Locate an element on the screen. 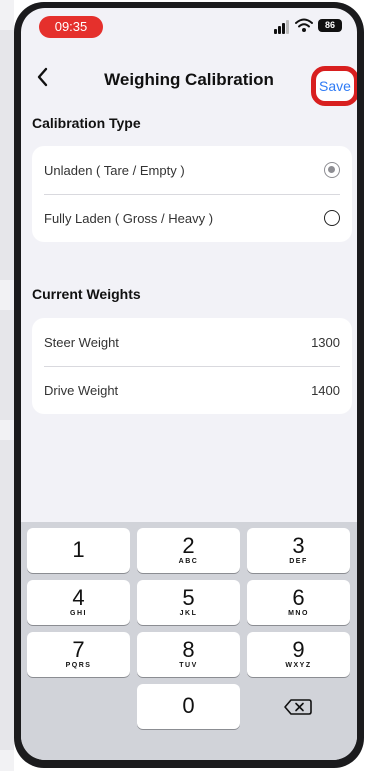 The image size is (368, 771). key-digit: 9 is located at coordinates (298, 649).